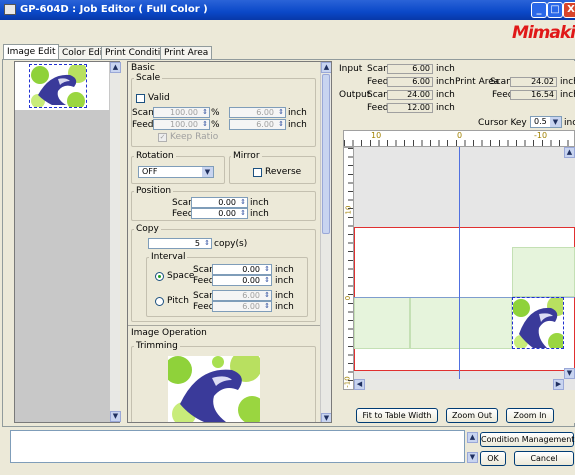  Describe the element at coordinates (159, 98) in the screenshot. I see `valid-label: Valid` at that location.